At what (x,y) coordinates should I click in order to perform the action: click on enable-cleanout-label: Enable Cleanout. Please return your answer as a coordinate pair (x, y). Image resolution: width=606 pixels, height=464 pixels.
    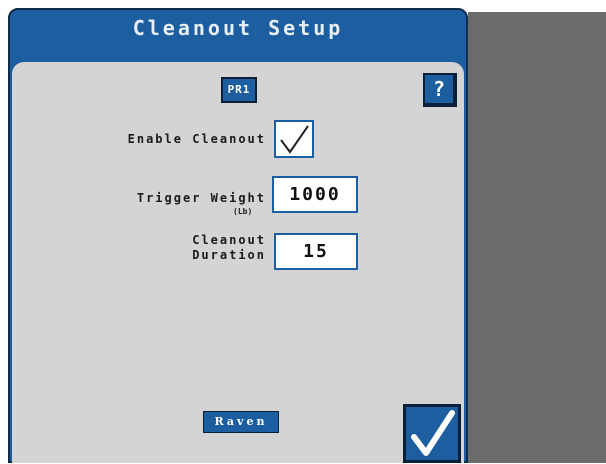
    Looking at the image, I should click on (196, 139).